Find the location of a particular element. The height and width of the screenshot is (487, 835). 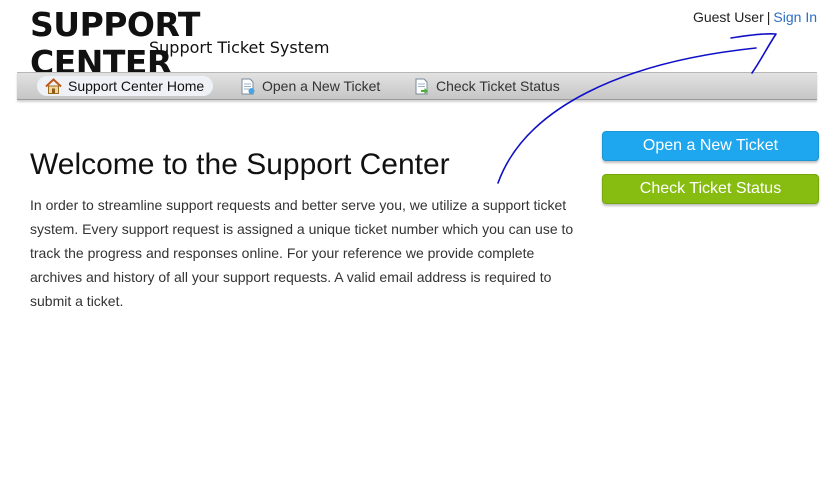

nav-item-label: Check Ticket Status is located at coordinates (498, 86).